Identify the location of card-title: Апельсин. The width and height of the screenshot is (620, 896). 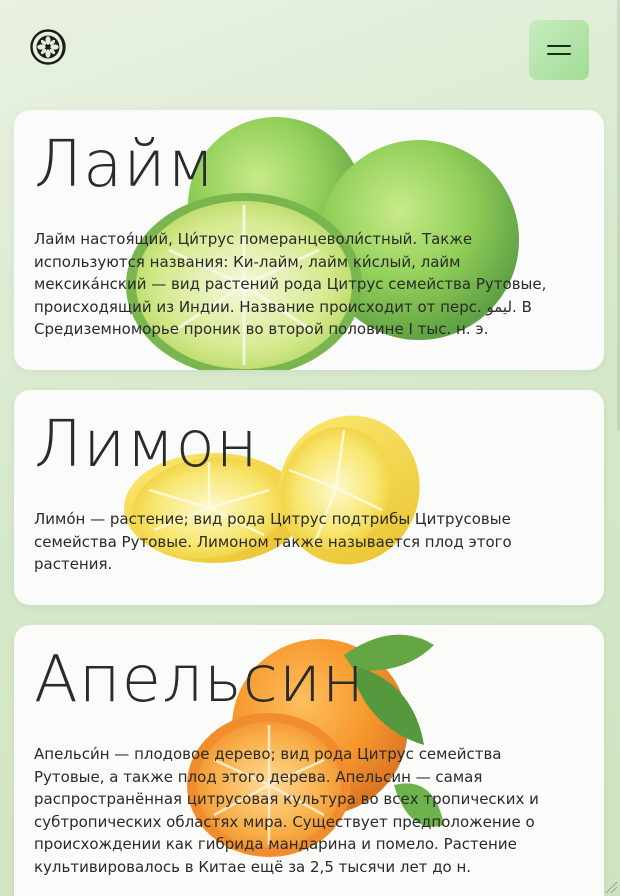
(199, 680).